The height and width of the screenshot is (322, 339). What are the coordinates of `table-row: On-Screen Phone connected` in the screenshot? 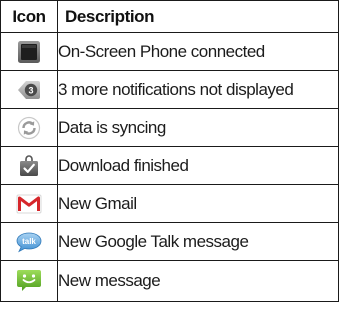 It's located at (169, 51).